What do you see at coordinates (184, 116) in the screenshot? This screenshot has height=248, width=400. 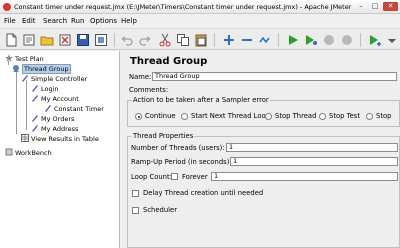 I see `start-next-thread-loop-radio` at bounding box center [184, 116].